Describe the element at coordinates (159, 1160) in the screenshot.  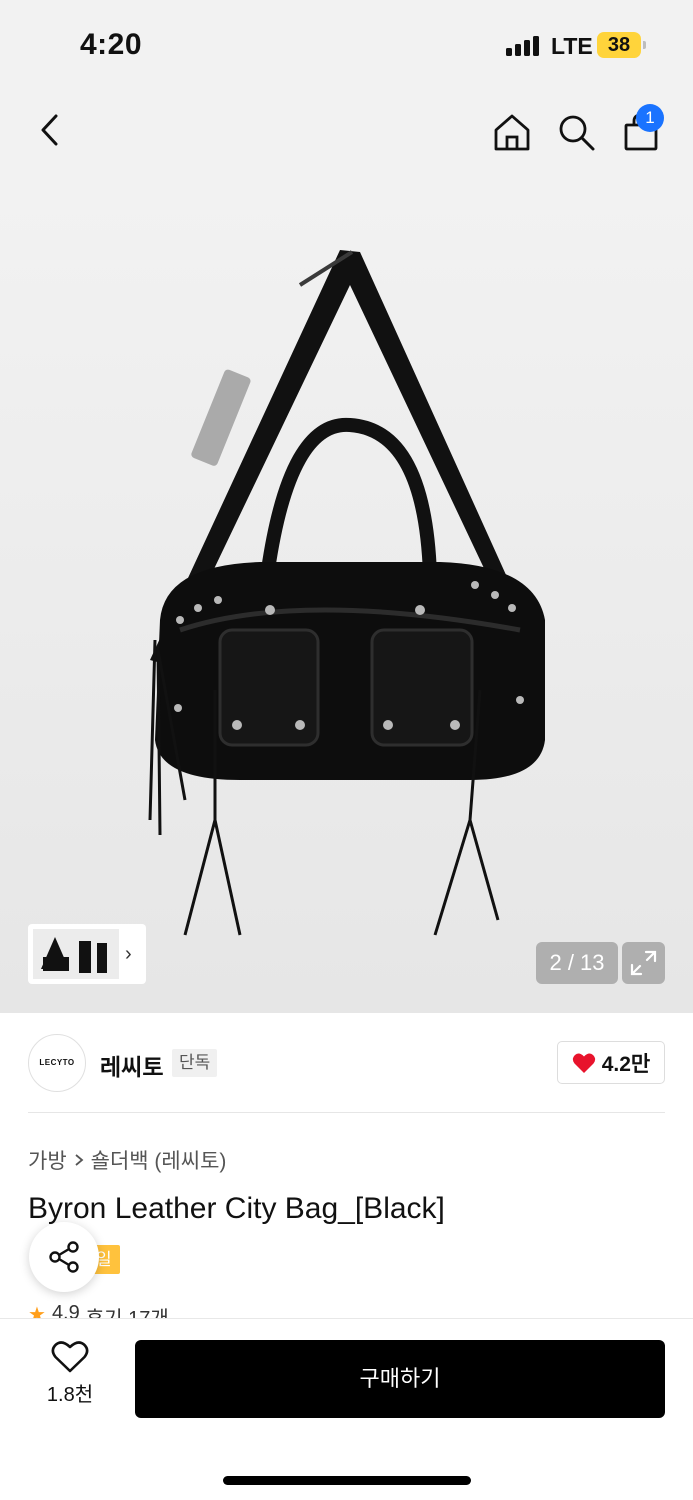
I see `breadcrumb-subcategory: 숄더백 (레씨토)` at that location.